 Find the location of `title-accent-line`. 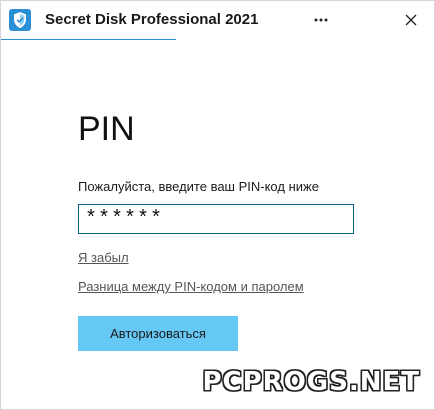

title-accent-line is located at coordinates (88, 39).